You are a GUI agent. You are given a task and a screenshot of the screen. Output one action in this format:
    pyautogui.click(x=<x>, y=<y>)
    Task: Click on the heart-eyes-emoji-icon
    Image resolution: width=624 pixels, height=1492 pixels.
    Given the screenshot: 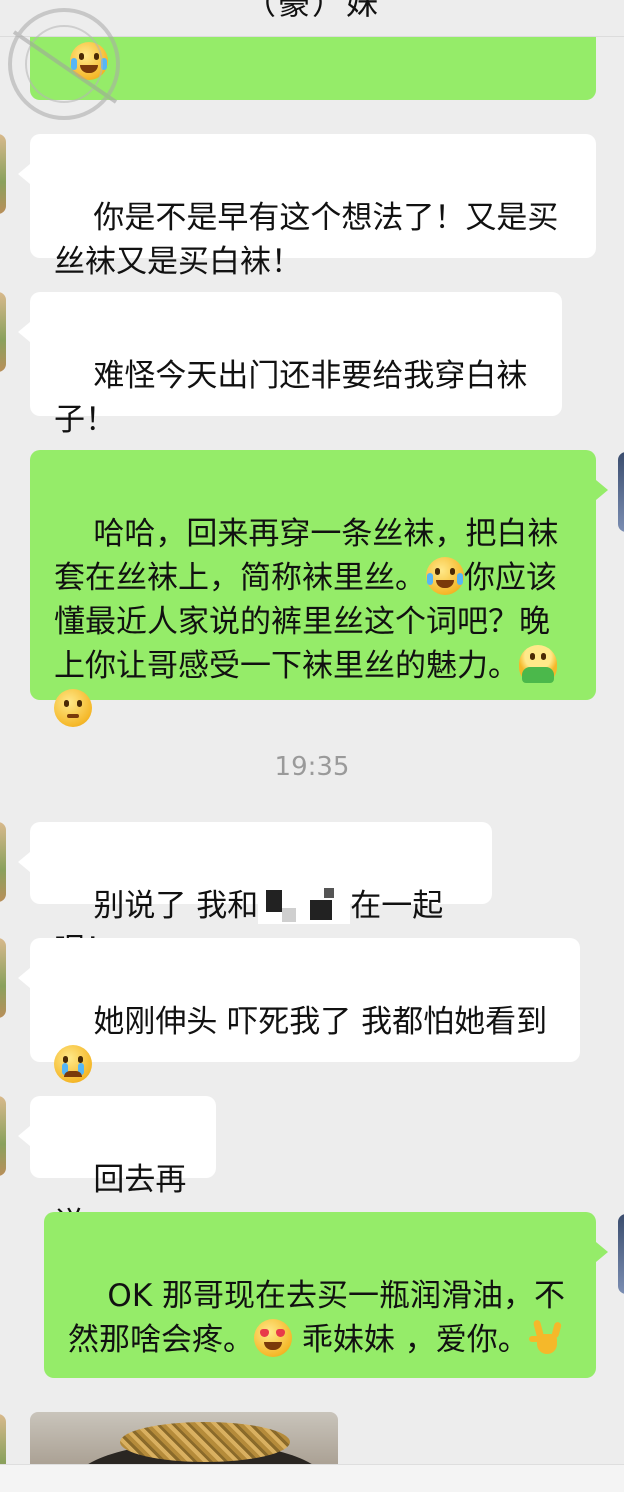 What is the action you would take?
    pyautogui.click(x=273, y=1338)
    